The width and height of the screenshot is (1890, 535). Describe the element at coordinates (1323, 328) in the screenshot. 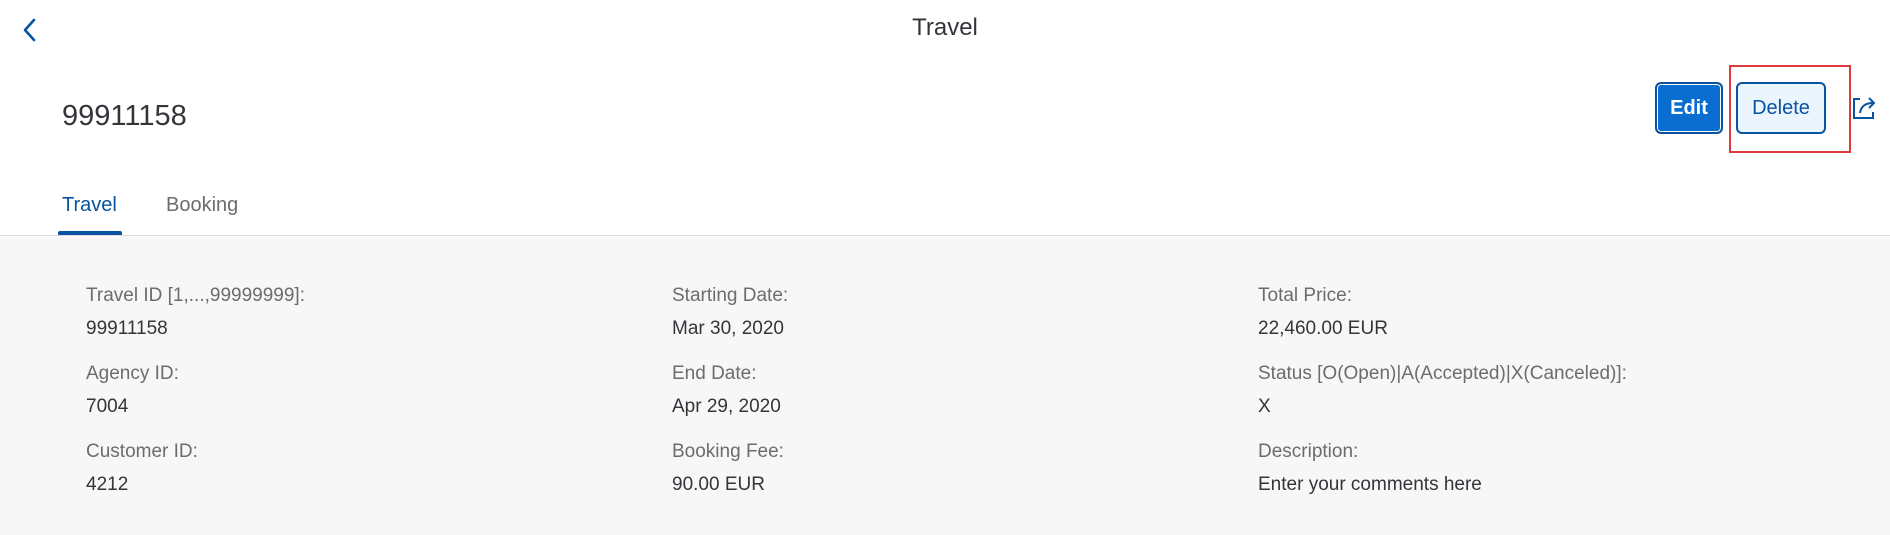

I see `field-value: 22,460.00 EUR` at that location.